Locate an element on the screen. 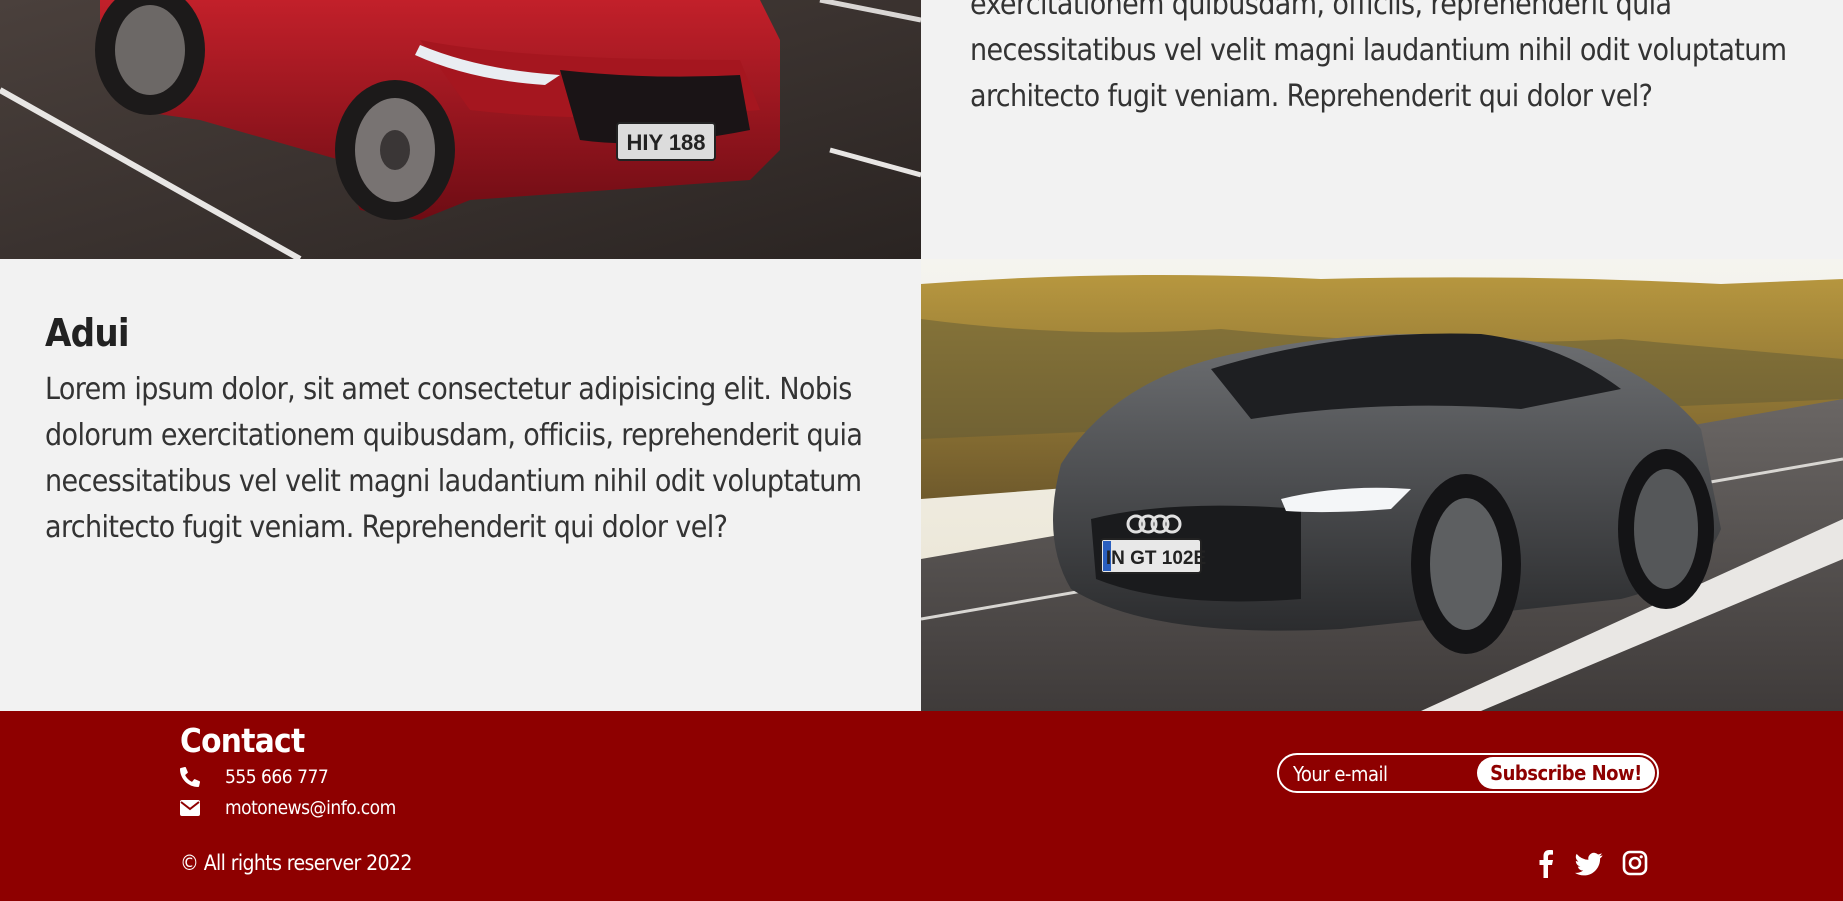 This screenshot has width=1843, height=901. facebook-icon is located at coordinates (1546, 864).